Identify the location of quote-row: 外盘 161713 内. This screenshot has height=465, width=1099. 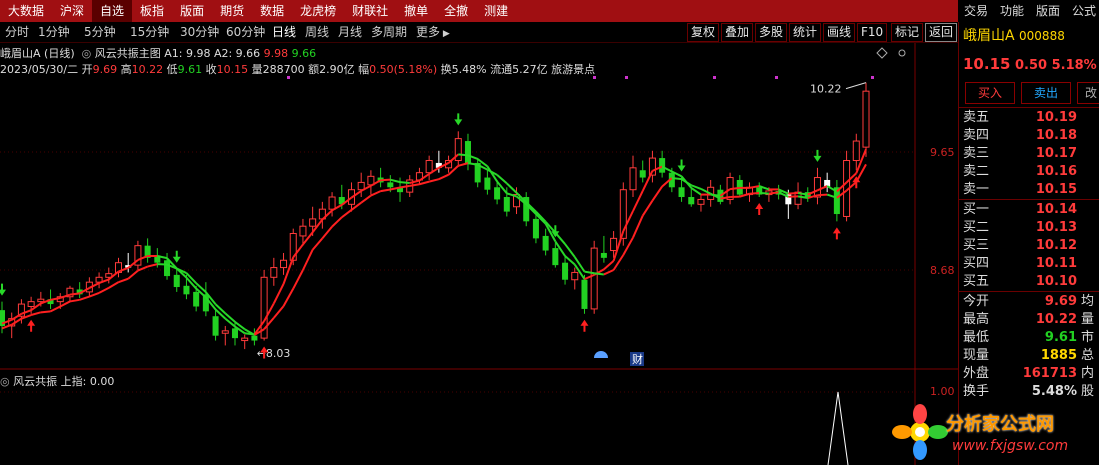
(1031, 374).